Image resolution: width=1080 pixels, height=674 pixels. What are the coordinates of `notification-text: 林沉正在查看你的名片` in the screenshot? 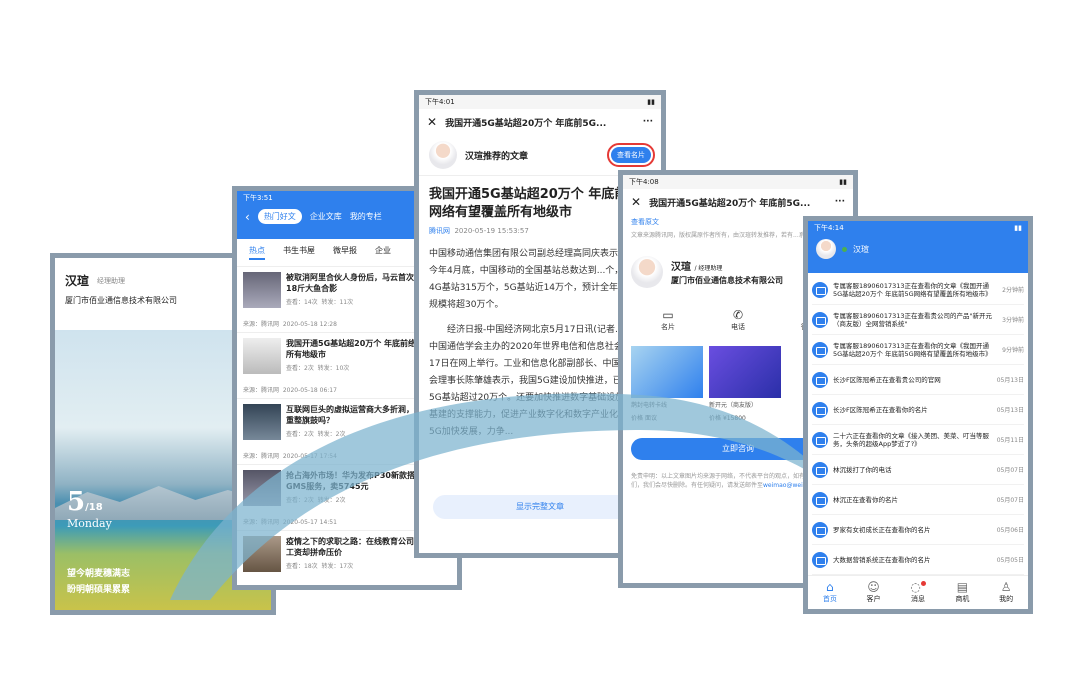 It's located at (865, 499).